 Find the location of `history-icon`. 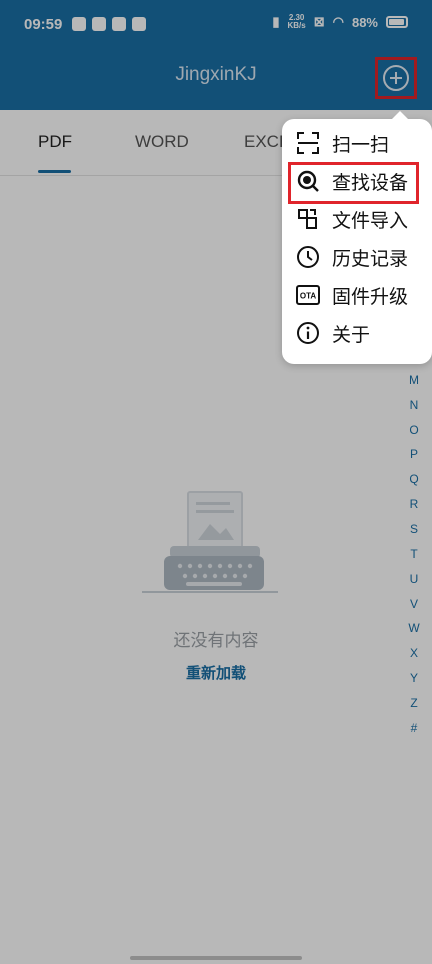

history-icon is located at coordinates (308, 257).